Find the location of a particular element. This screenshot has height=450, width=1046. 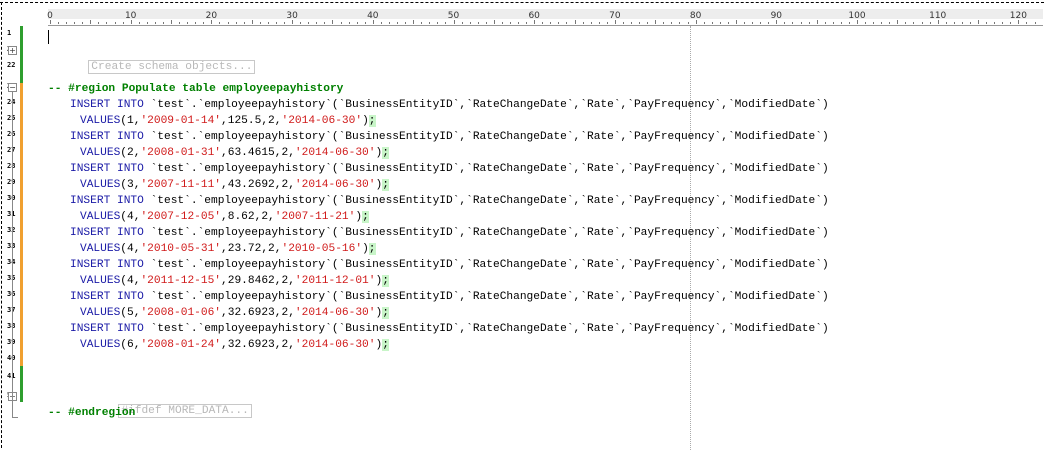

value-id: 3 is located at coordinates (130, 185).